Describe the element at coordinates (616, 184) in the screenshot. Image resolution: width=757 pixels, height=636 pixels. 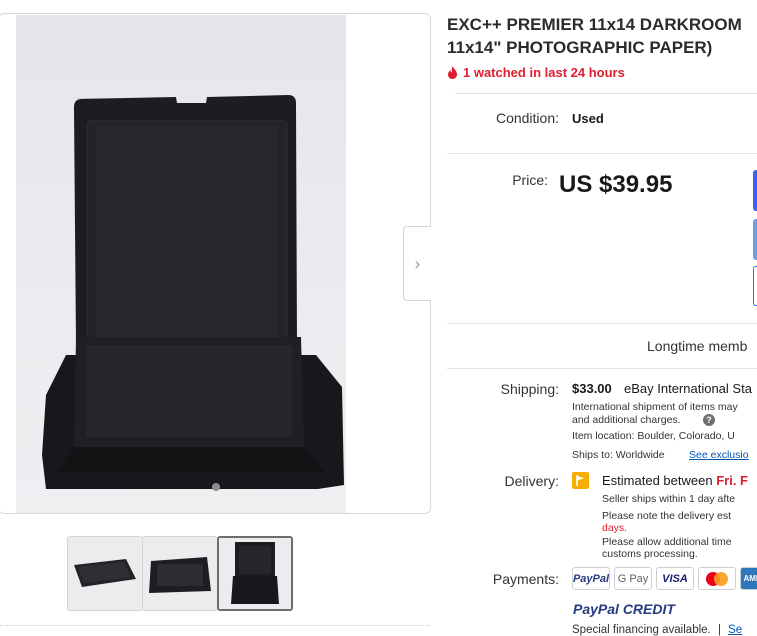
I see `price-value: US $39.95` at that location.